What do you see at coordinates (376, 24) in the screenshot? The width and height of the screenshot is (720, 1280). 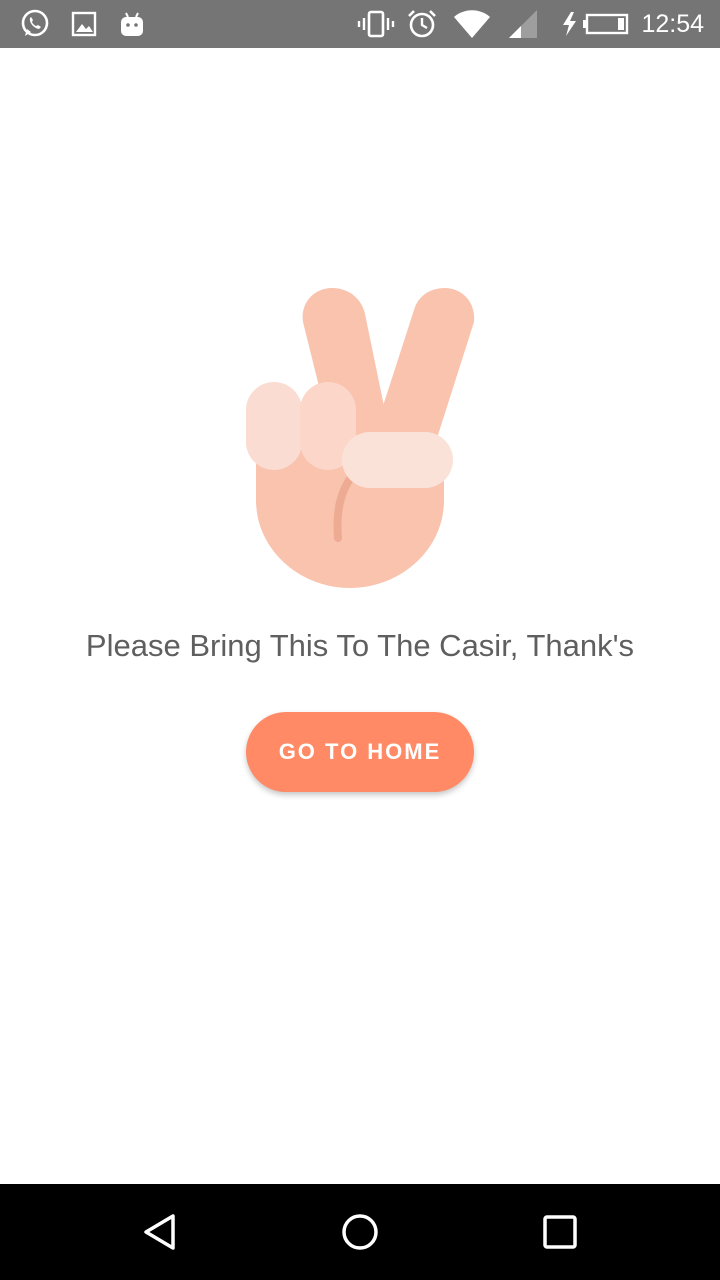 I see `vibrate-icon` at bounding box center [376, 24].